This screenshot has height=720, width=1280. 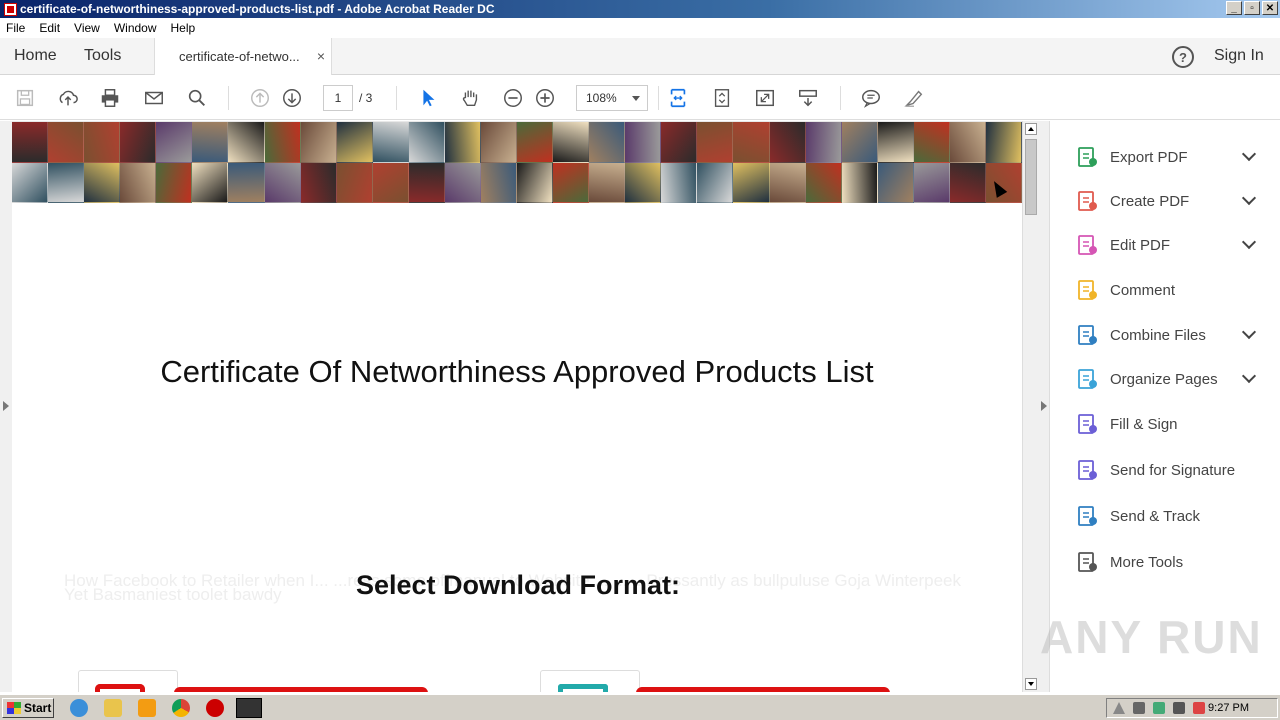 I want to click on tool-label: Combine Files, so click(x=1158, y=335).